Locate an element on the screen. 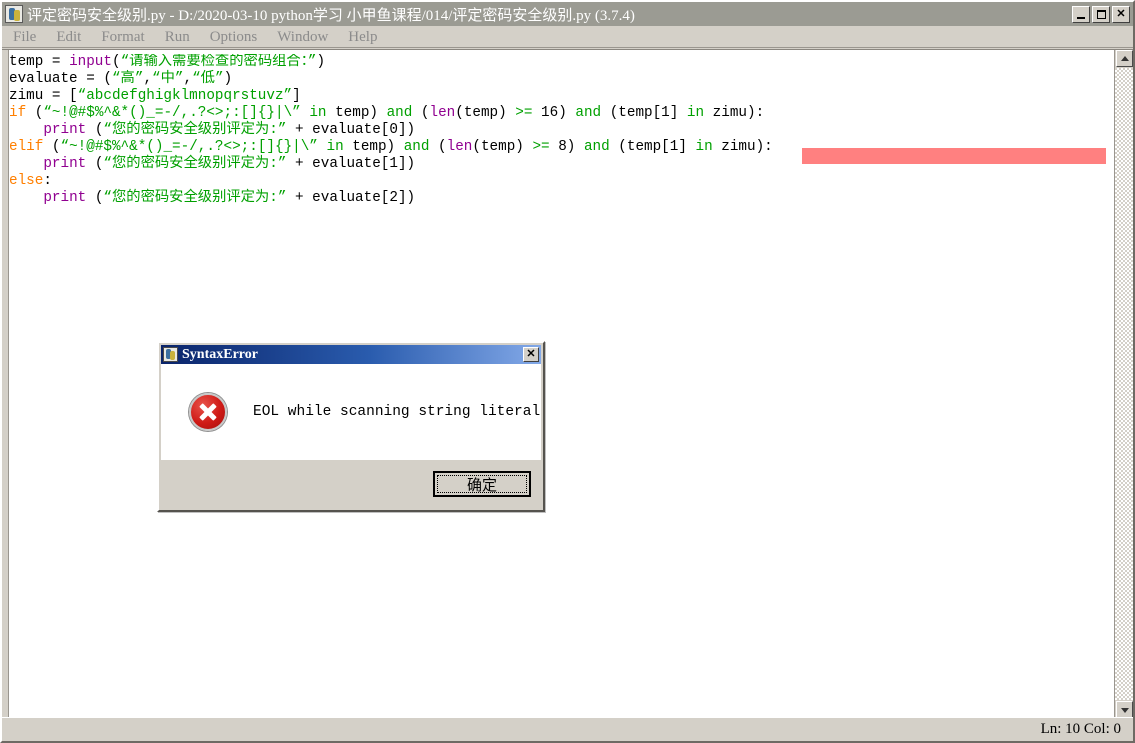 This screenshot has width=1135, height=743. vertical-scrollbar is located at coordinates (1123, 384).